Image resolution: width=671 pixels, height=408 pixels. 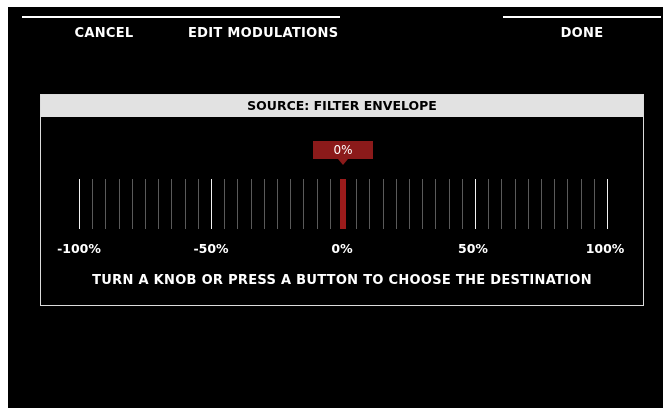 What do you see at coordinates (582, 17) in the screenshot?
I see `done-button-line` at bounding box center [582, 17].